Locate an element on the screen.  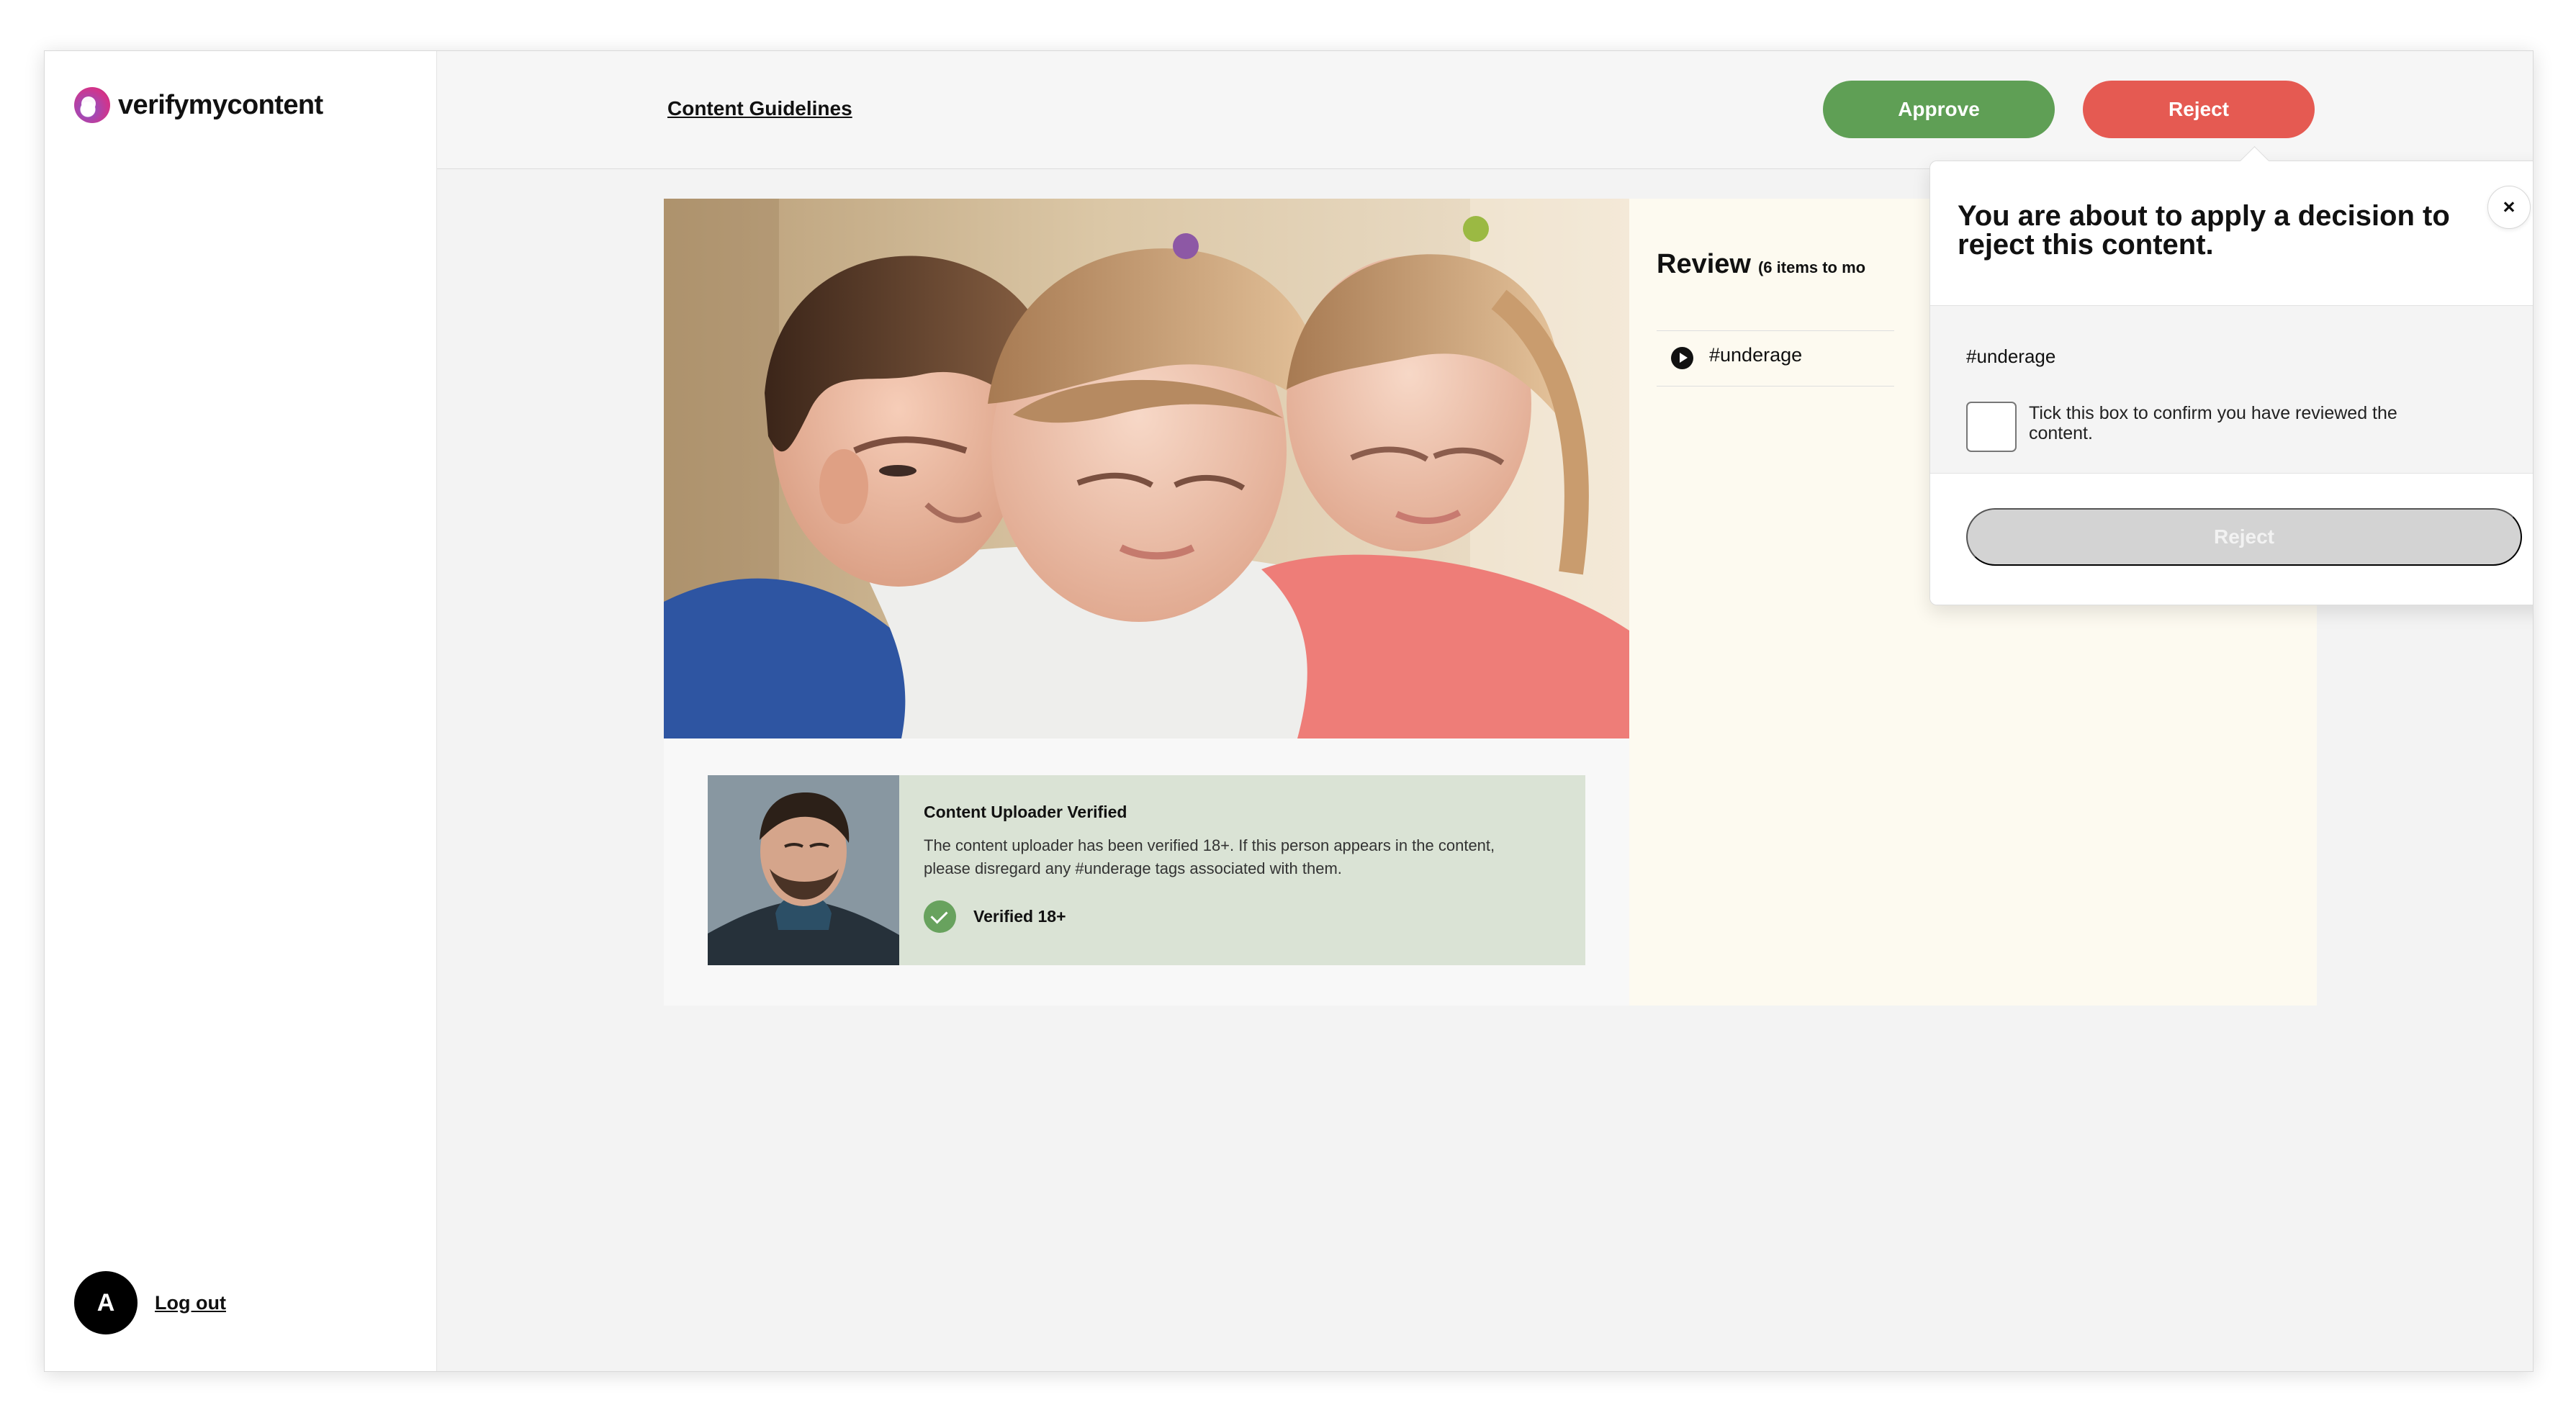
children-reading-image is located at coordinates (1146, 469).